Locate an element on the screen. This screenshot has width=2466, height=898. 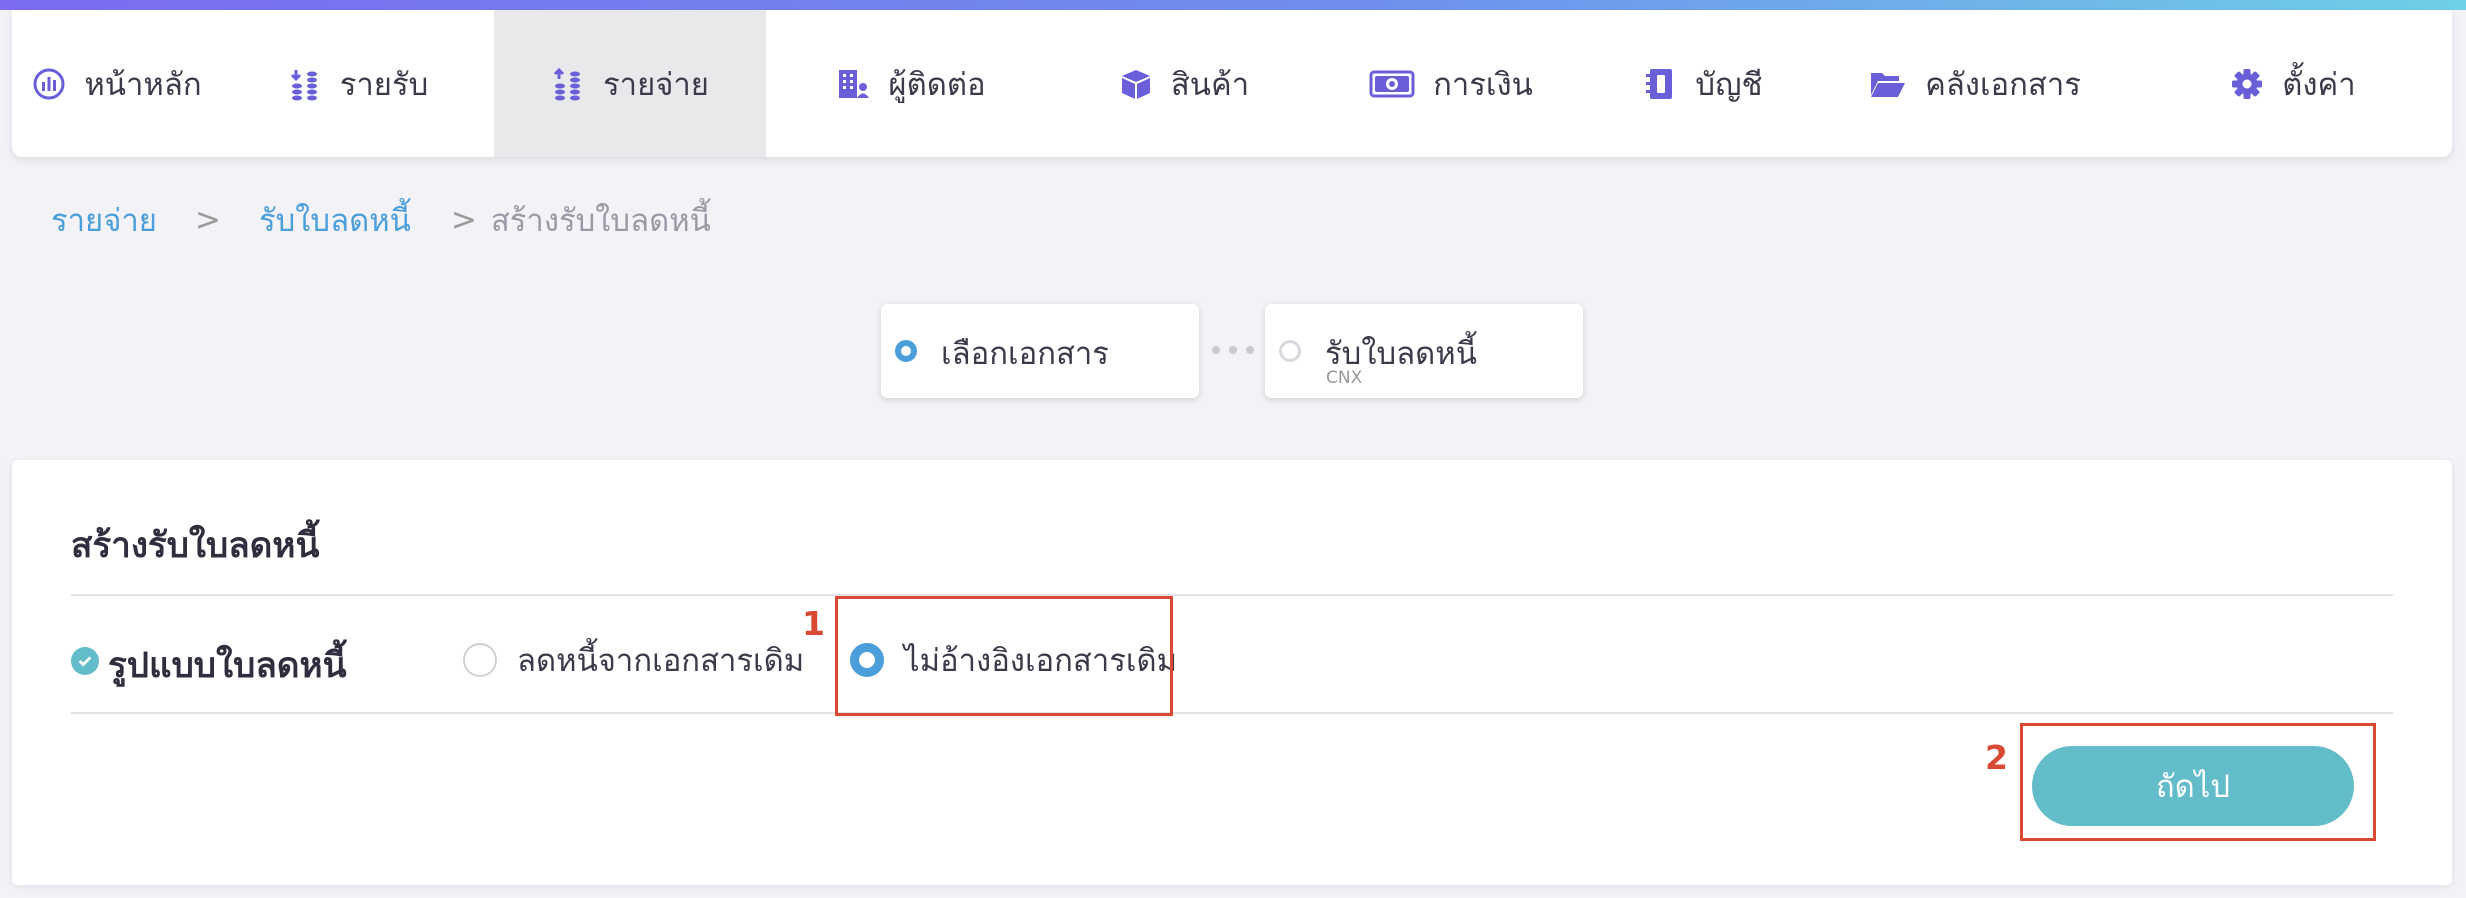
contacts-building-icon is located at coordinates (854, 83).